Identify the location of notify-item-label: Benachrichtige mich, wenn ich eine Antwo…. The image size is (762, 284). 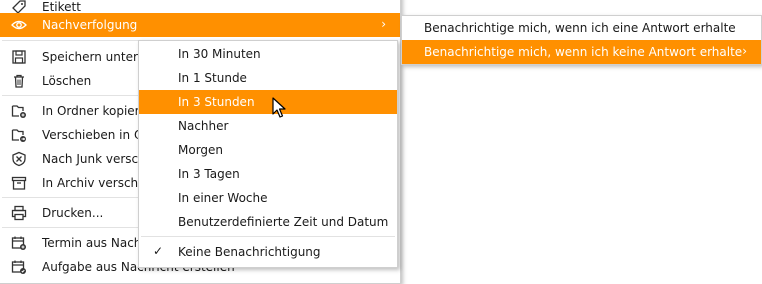
(580, 28).